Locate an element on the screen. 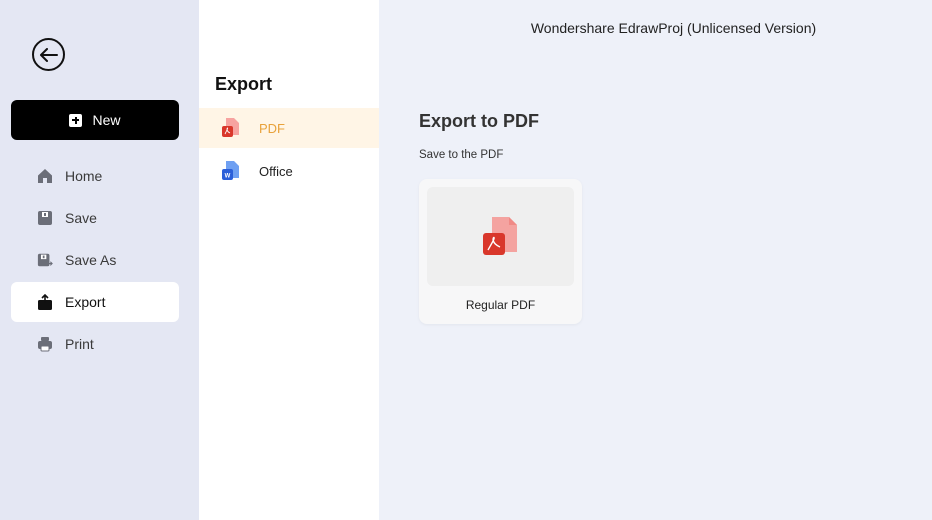 The image size is (932, 520). section-title: Export to PDF is located at coordinates (479, 121).